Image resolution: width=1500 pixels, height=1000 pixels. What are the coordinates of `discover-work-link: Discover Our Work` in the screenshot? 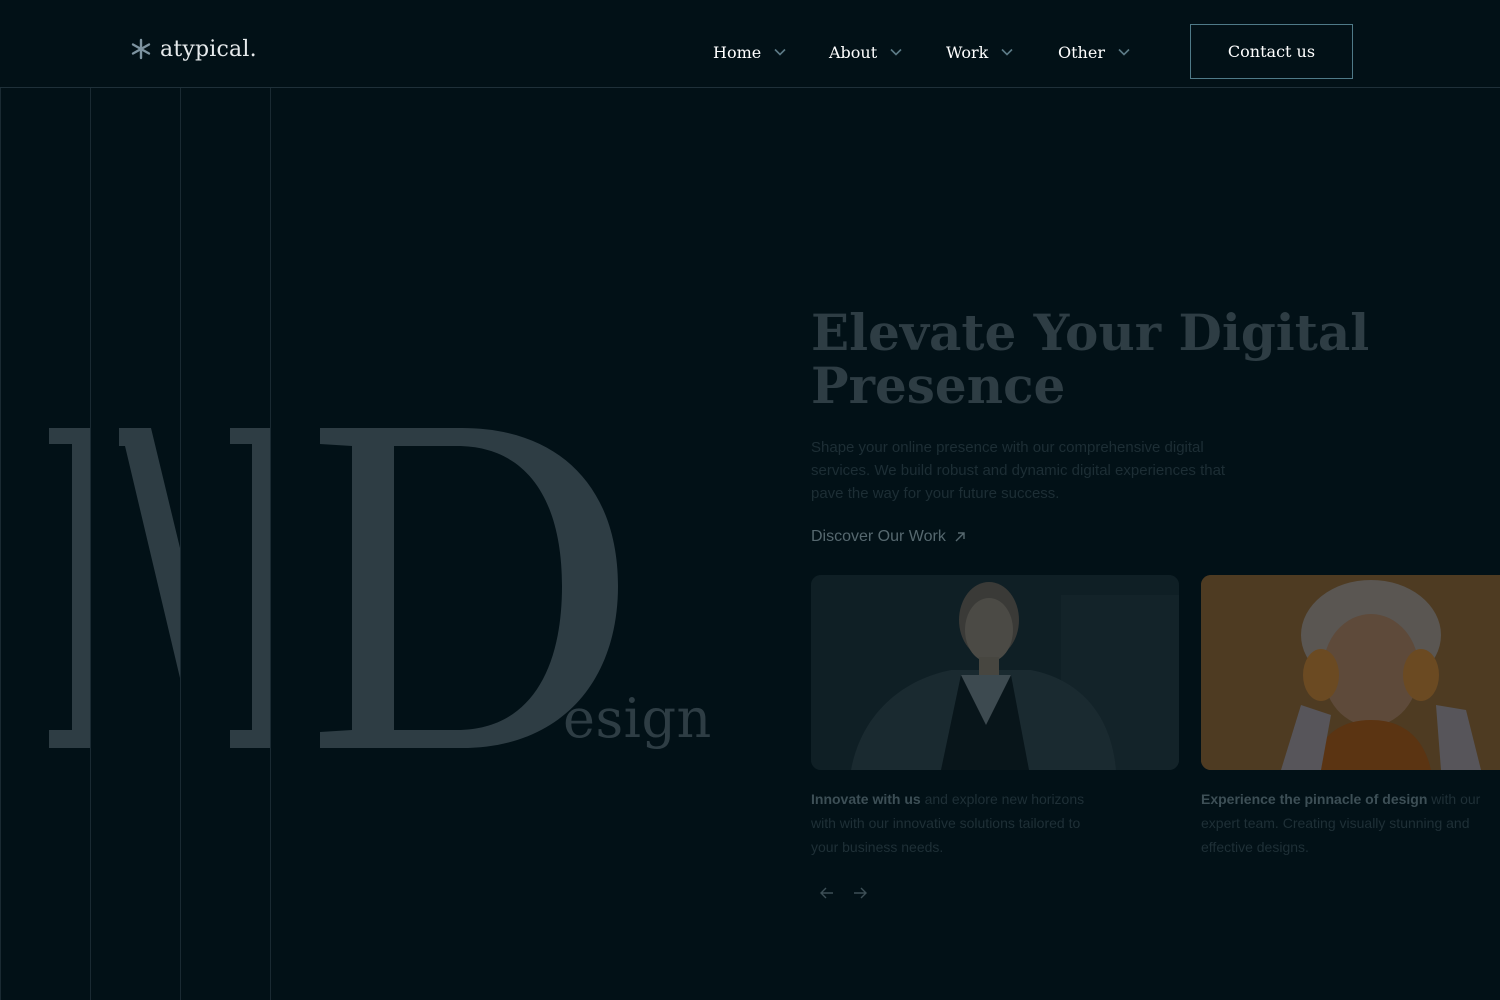 It's located at (888, 537).